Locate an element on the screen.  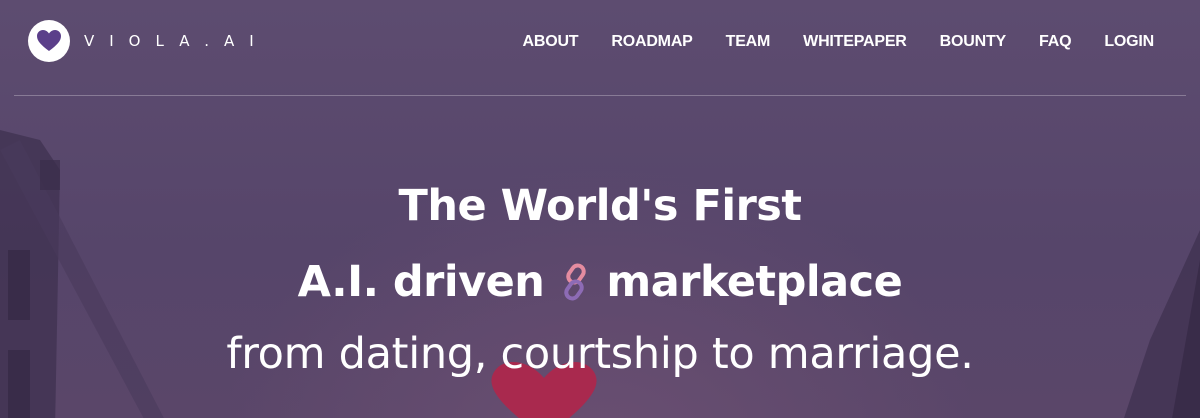
nav-roadmap: ROADMAP is located at coordinates (651, 42).